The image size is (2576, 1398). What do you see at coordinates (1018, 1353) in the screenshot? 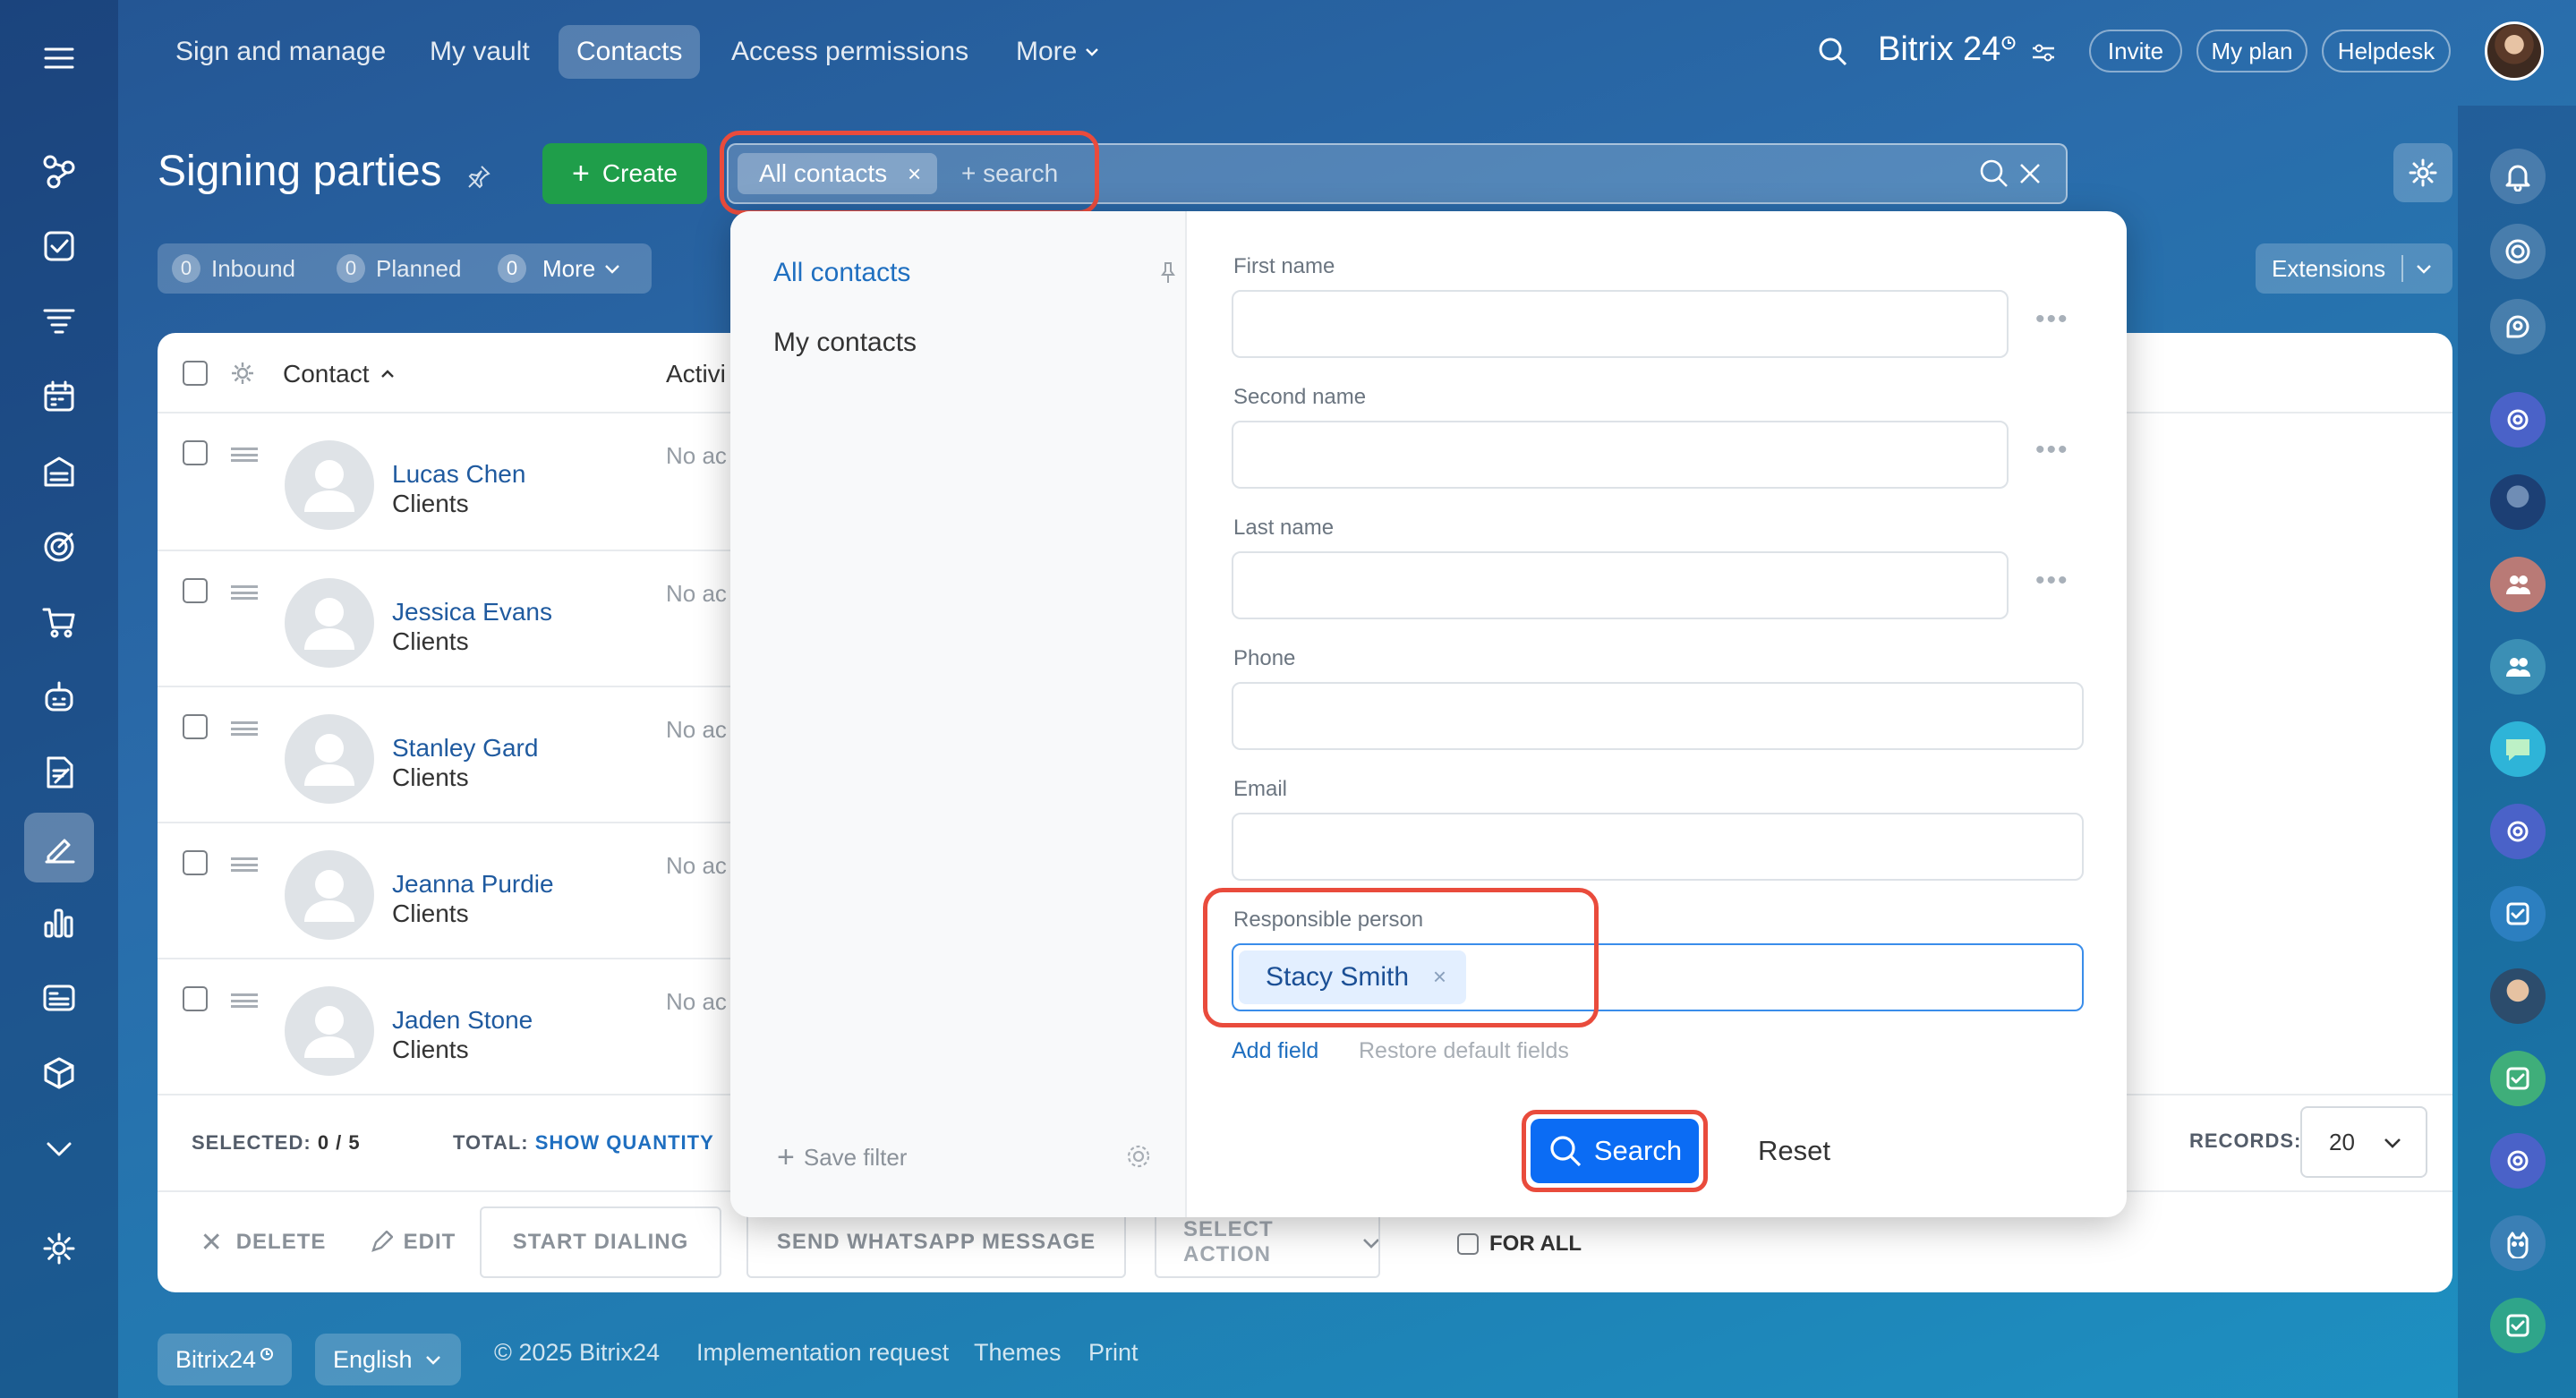
I see `themes-link: Themes` at bounding box center [1018, 1353].